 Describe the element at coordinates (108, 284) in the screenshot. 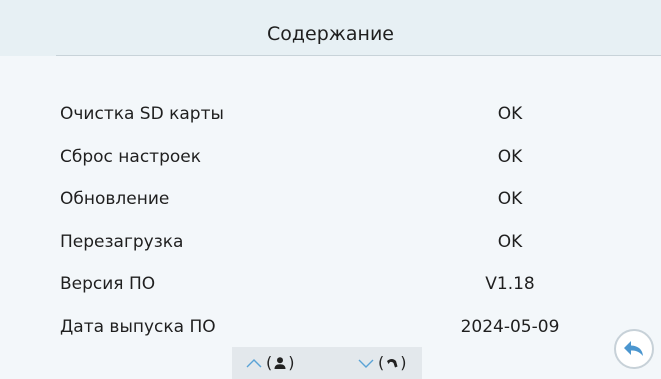

I see `row-label: Версия ПО` at that location.